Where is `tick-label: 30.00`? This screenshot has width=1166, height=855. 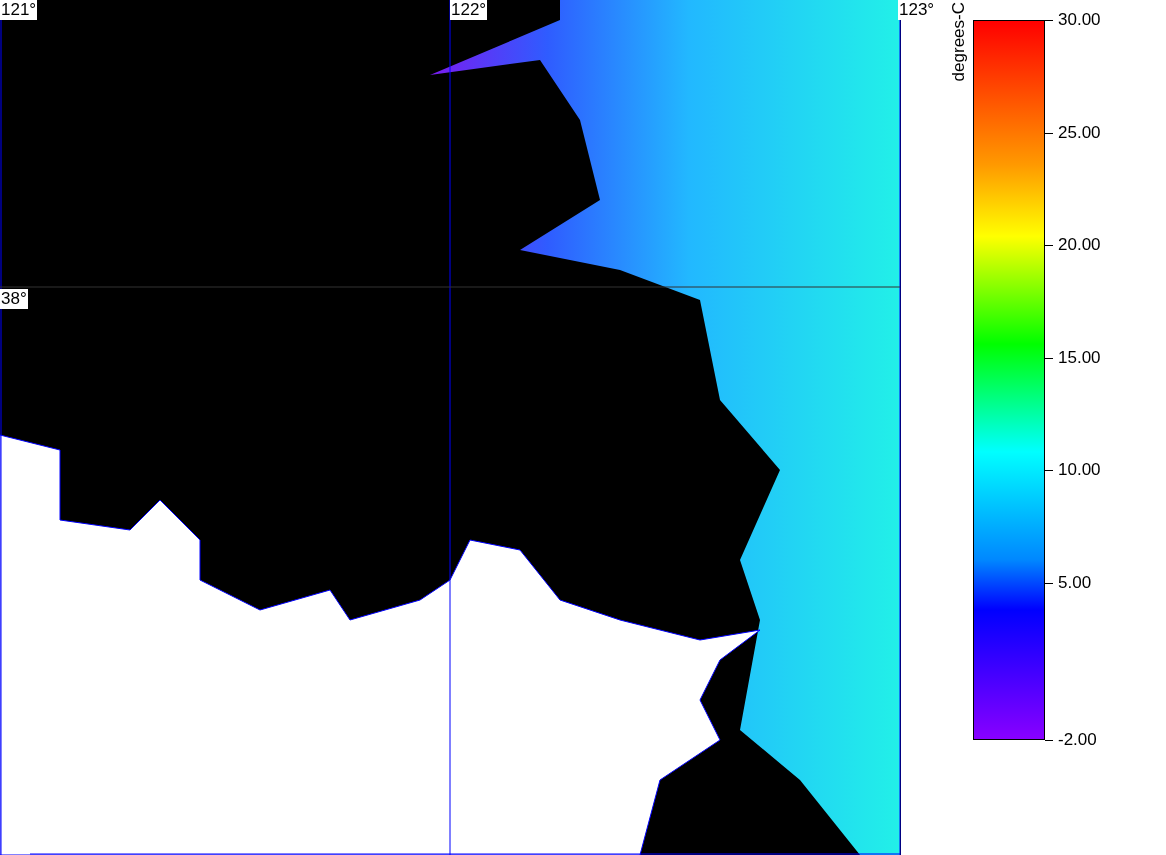 tick-label: 30.00 is located at coordinates (1079, 20).